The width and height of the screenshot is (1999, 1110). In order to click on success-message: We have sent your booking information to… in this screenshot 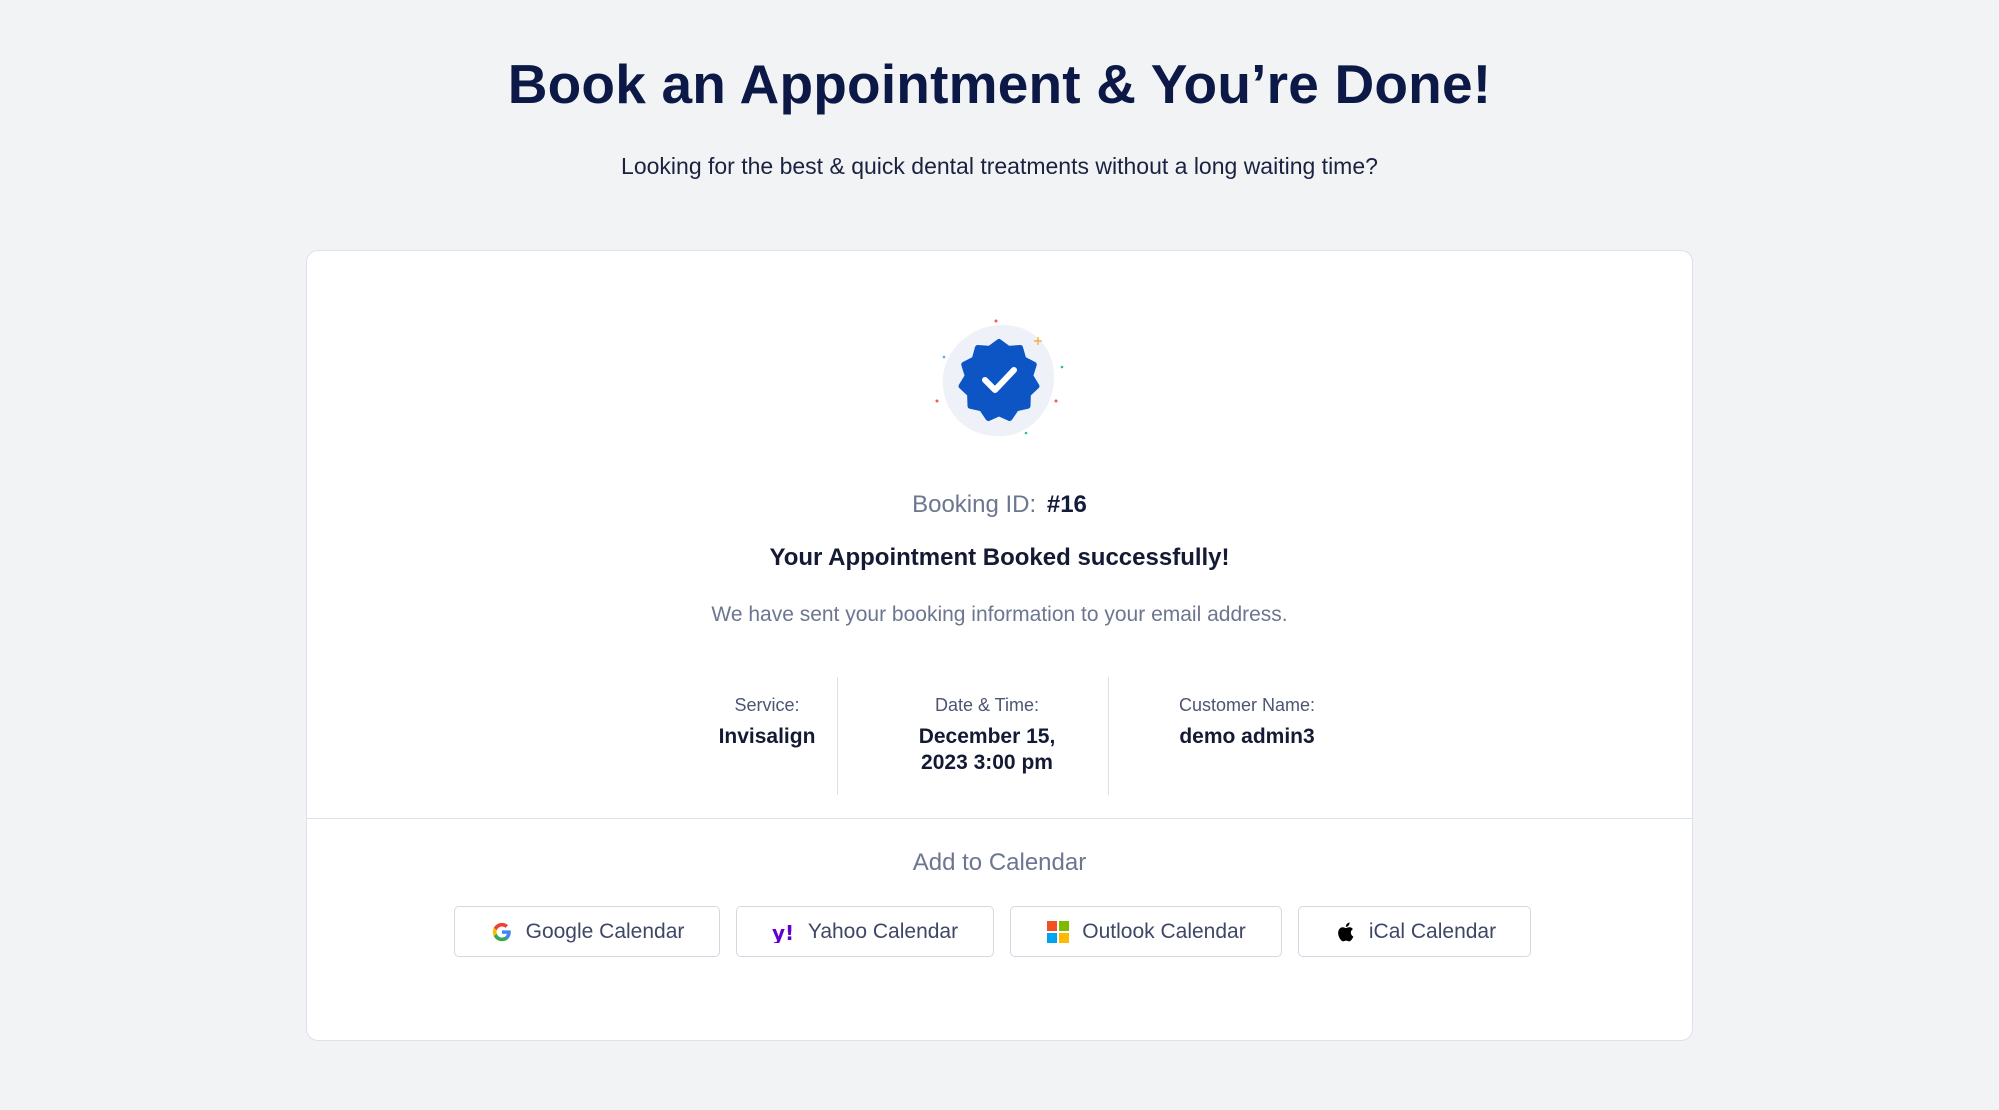, I will do `click(999, 614)`.